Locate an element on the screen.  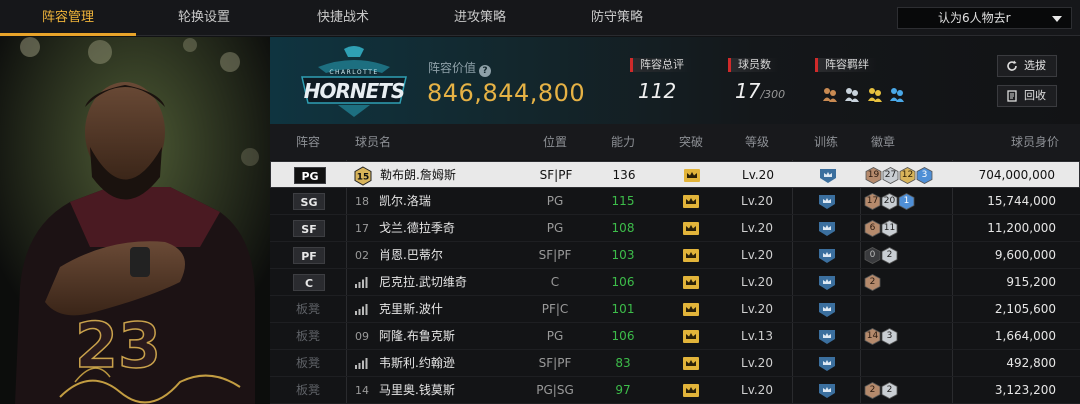
player-name: 肖恩.巴蒂尔 is located at coordinates (411, 255).